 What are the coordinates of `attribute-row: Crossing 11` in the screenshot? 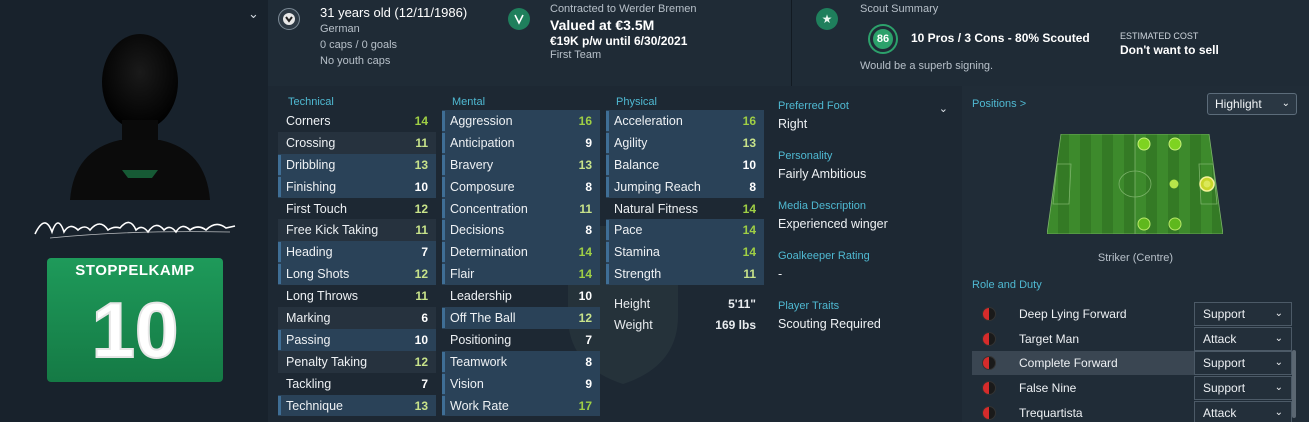 It's located at (357, 142).